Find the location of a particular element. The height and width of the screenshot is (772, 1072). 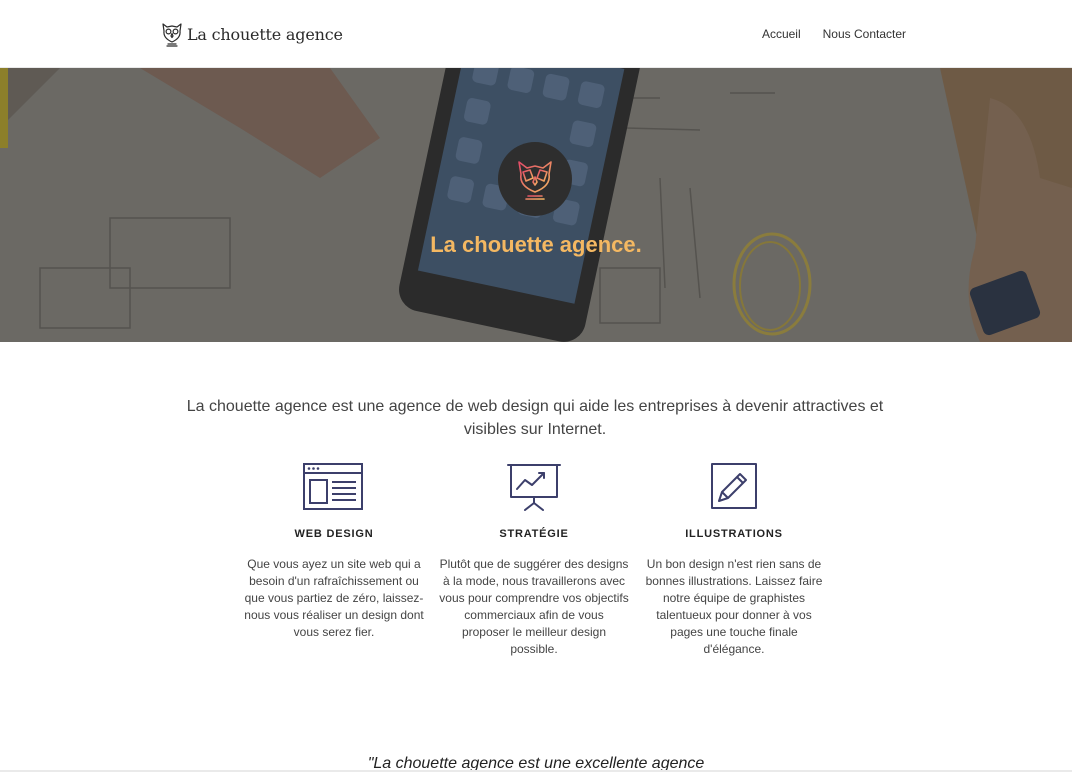

owl-badge-icon is located at coordinates (535, 180).